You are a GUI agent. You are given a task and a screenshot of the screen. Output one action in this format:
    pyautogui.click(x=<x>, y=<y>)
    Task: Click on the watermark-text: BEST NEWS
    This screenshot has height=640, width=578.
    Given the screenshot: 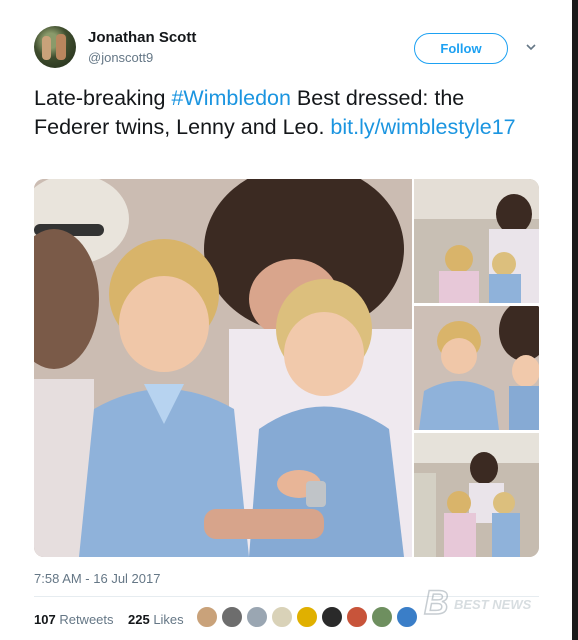 What is the action you would take?
    pyautogui.click(x=493, y=604)
    